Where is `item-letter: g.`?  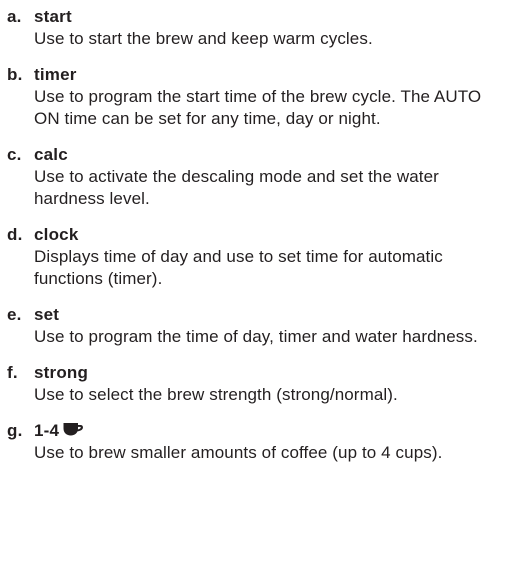 item-letter: g. is located at coordinates (15, 430).